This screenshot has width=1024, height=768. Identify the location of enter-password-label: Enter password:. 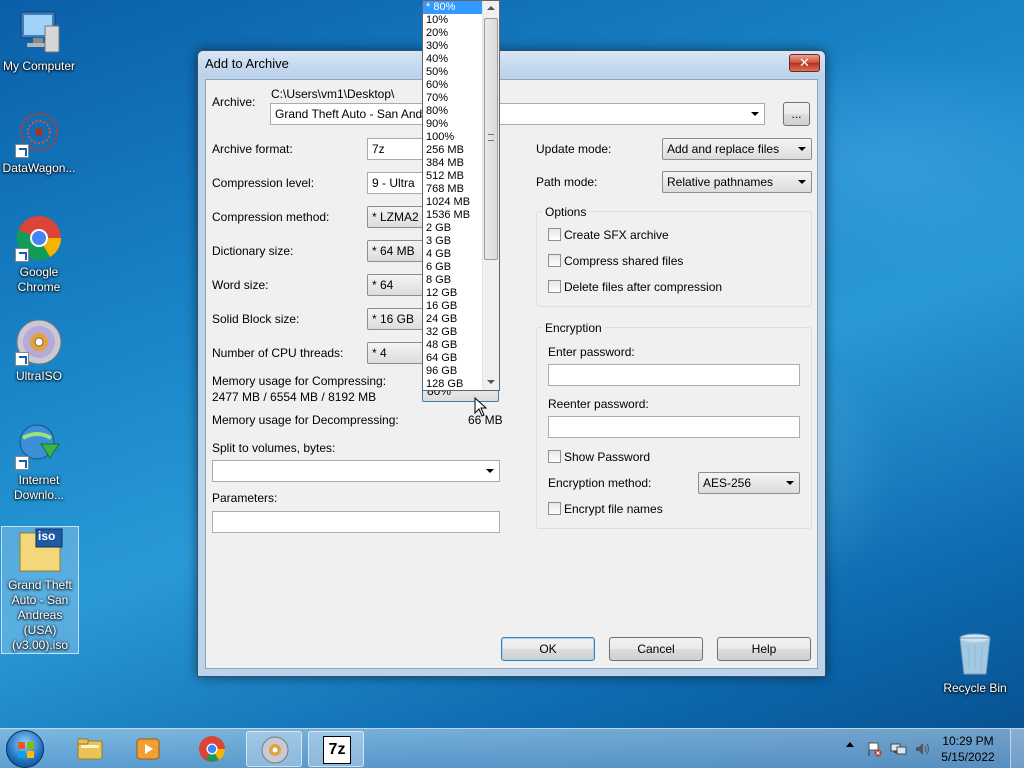
(591, 352).